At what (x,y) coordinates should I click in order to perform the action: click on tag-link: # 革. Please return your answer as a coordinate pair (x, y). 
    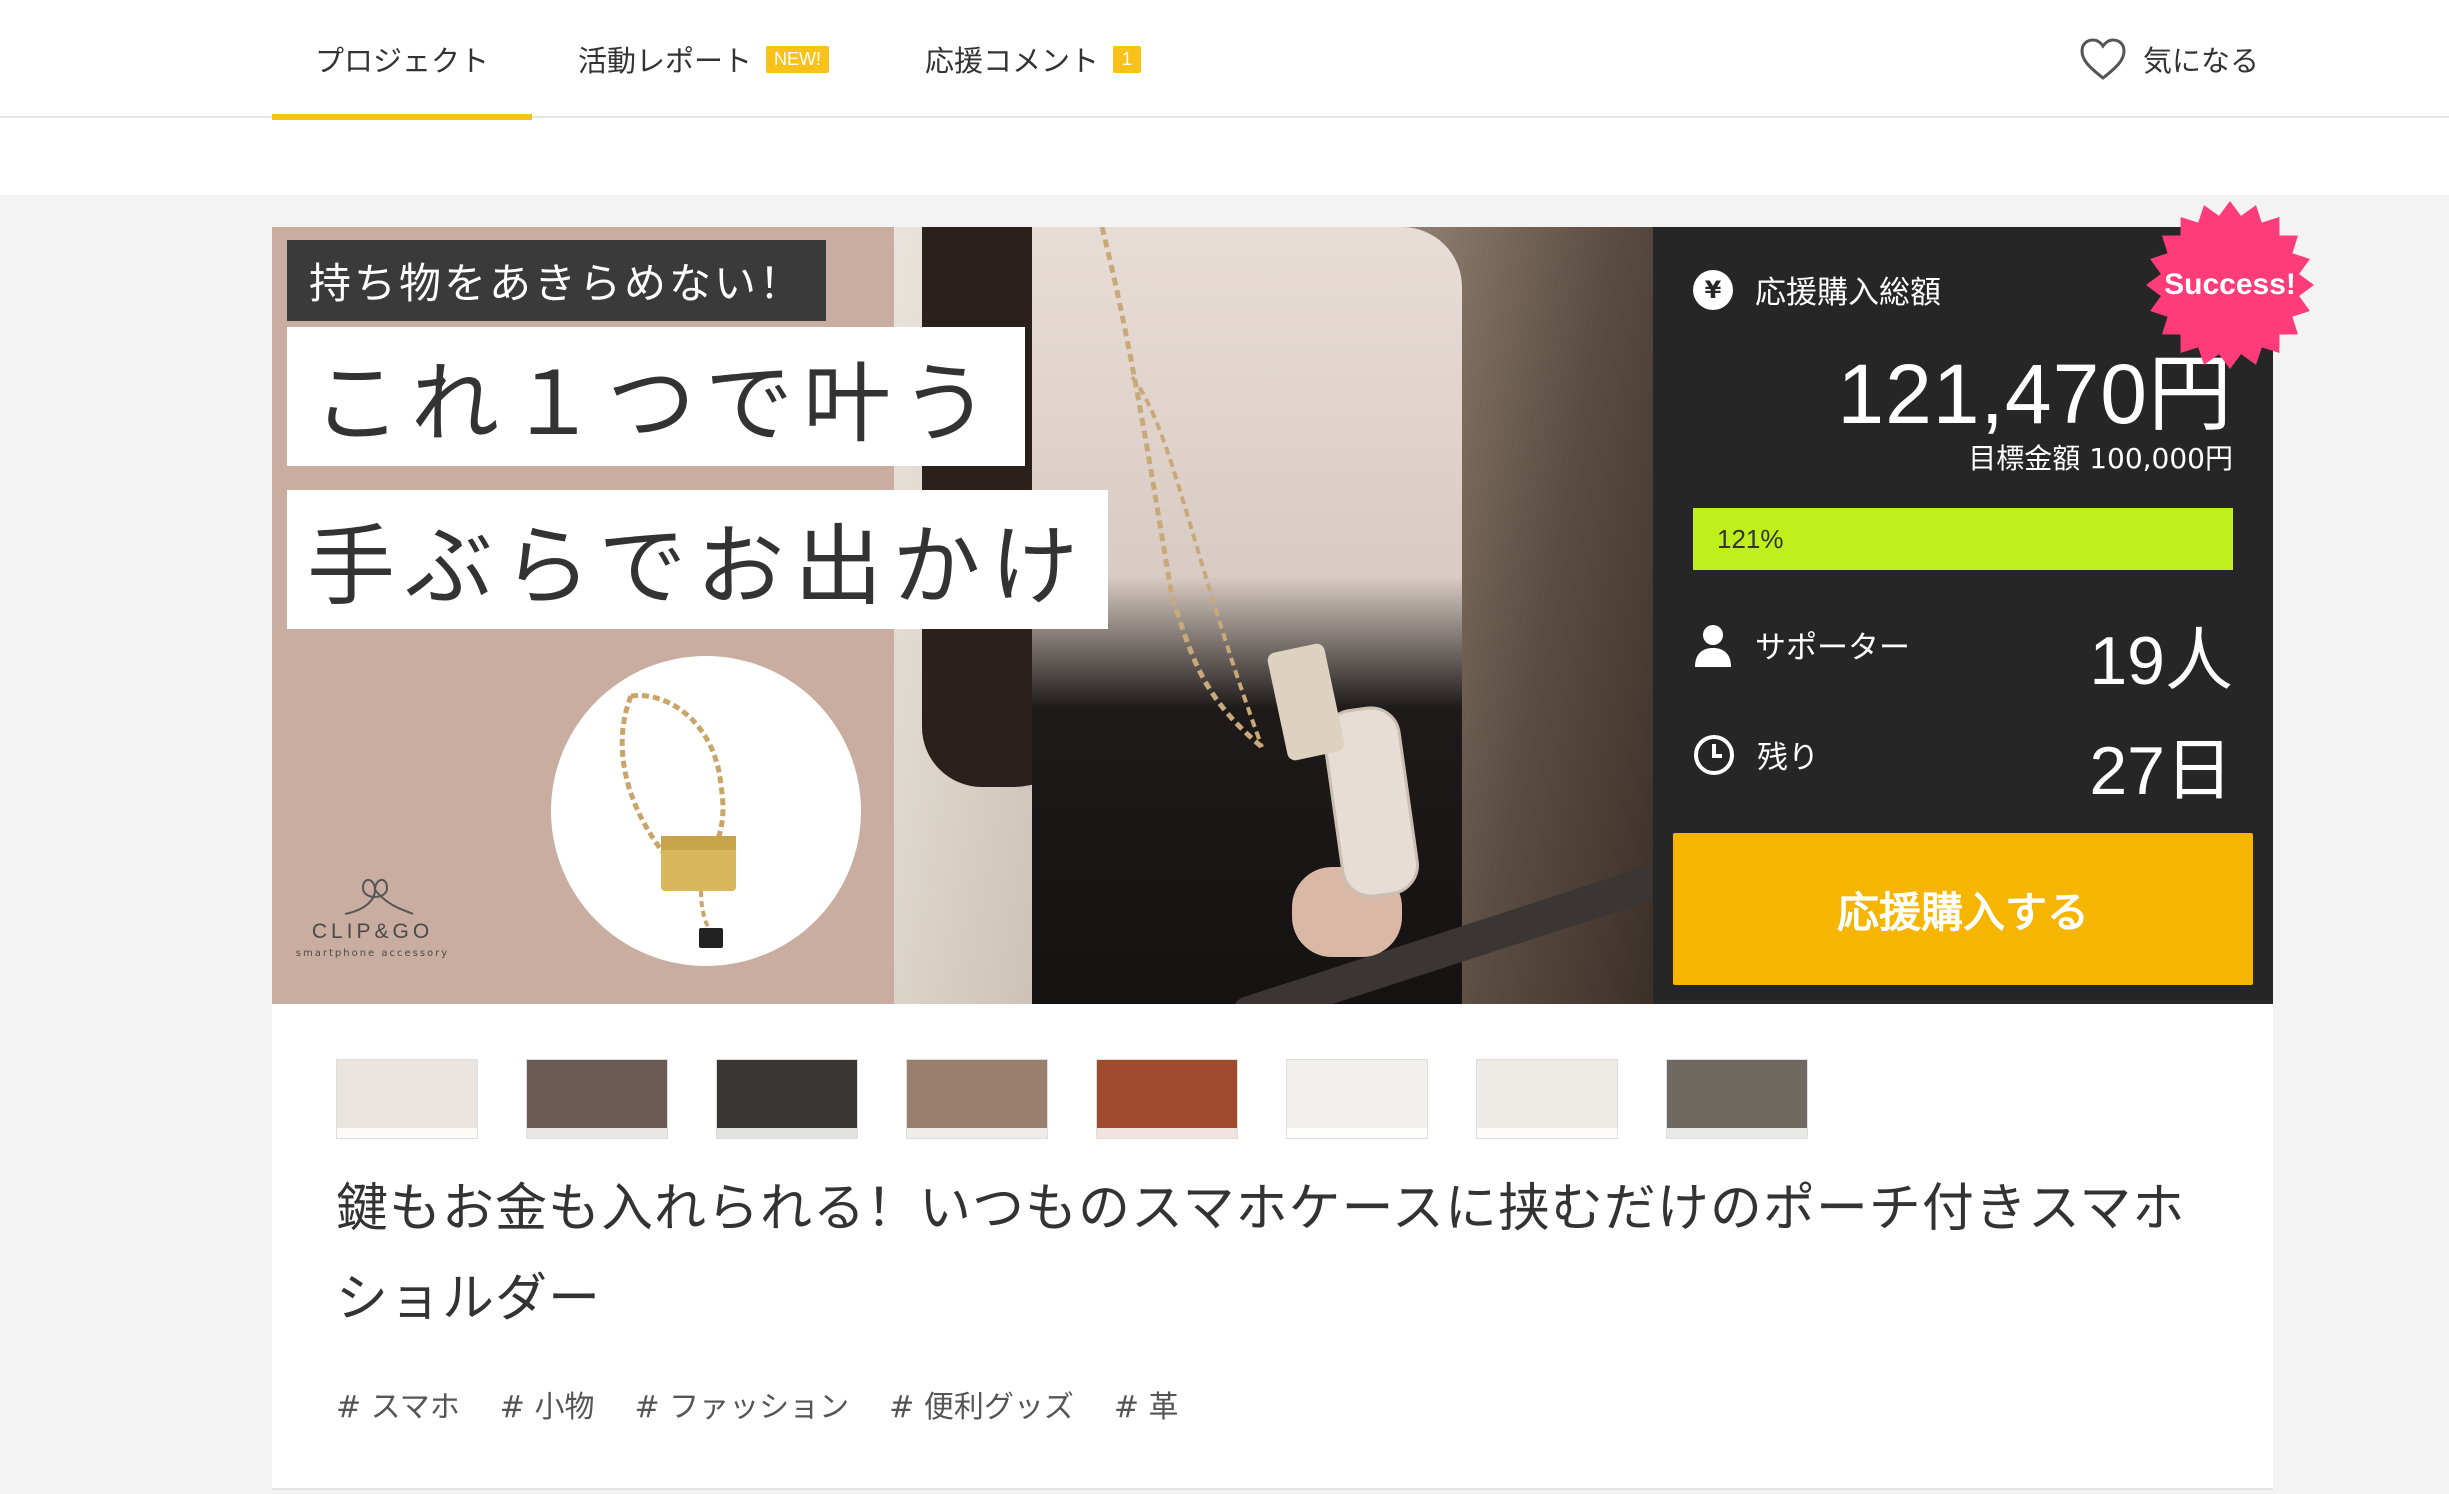
    Looking at the image, I should click on (1146, 1404).